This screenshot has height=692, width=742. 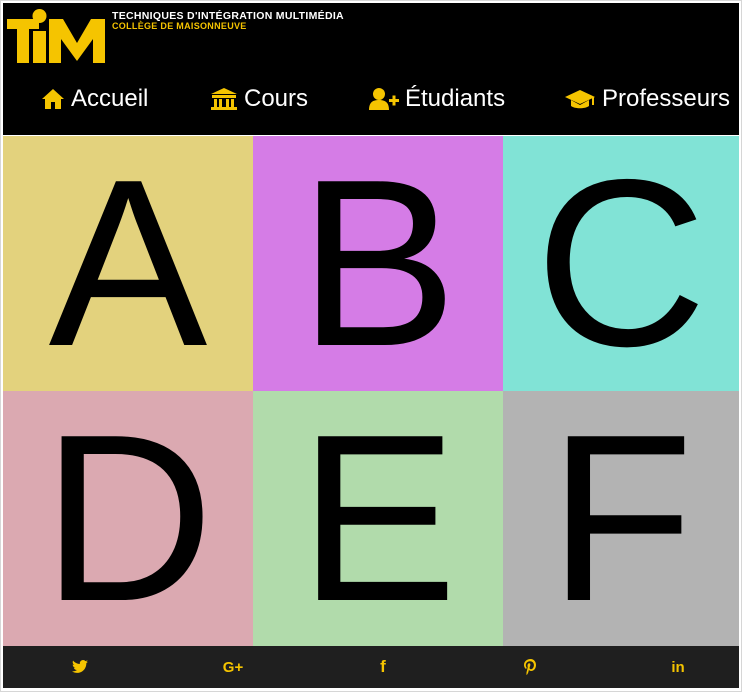 What do you see at coordinates (57, 36) in the screenshot?
I see `tim-logo` at bounding box center [57, 36].